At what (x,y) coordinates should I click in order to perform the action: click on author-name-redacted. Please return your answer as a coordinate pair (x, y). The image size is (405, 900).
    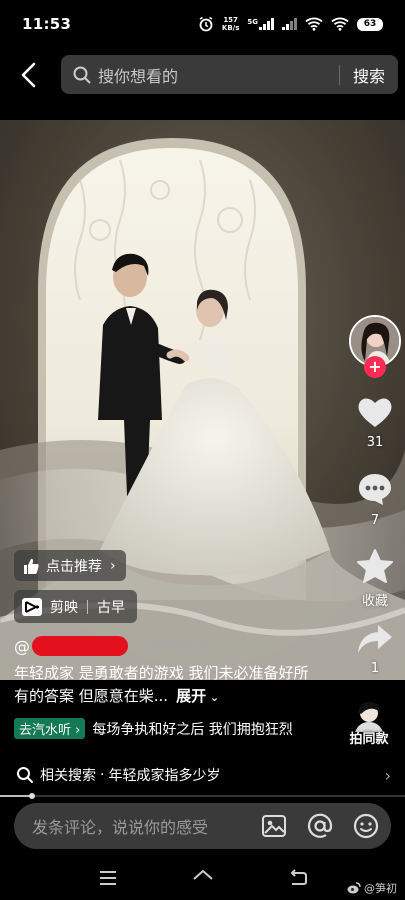
    Looking at the image, I should click on (80, 646).